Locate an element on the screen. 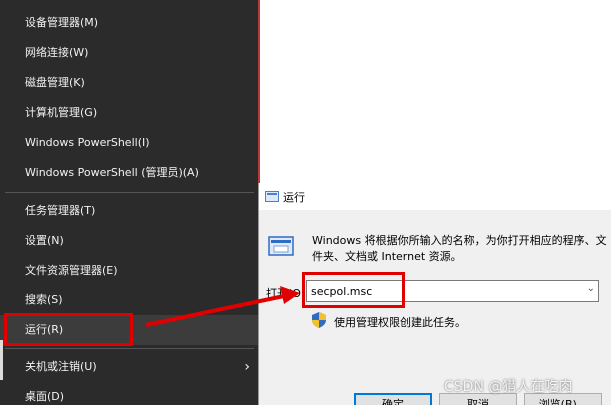 The height and width of the screenshot is (405, 611). watermark: CSDN @猎人在吃肉 is located at coordinates (508, 387).